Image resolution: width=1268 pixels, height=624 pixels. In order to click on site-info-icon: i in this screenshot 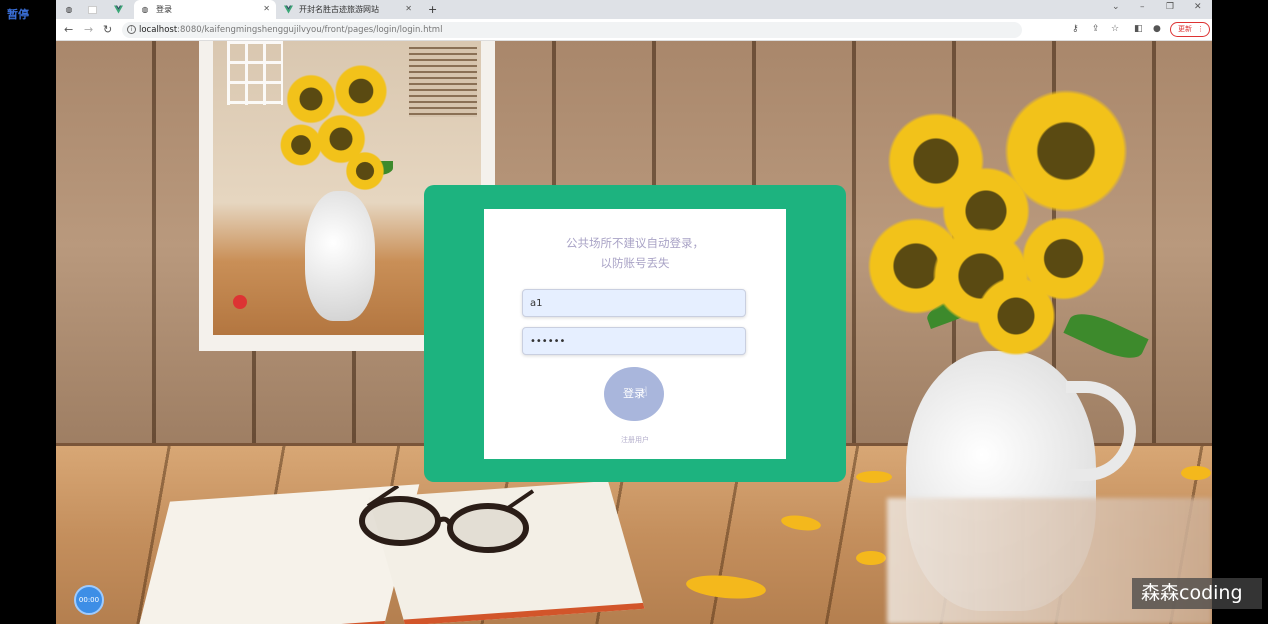, I will do `click(131, 29)`.